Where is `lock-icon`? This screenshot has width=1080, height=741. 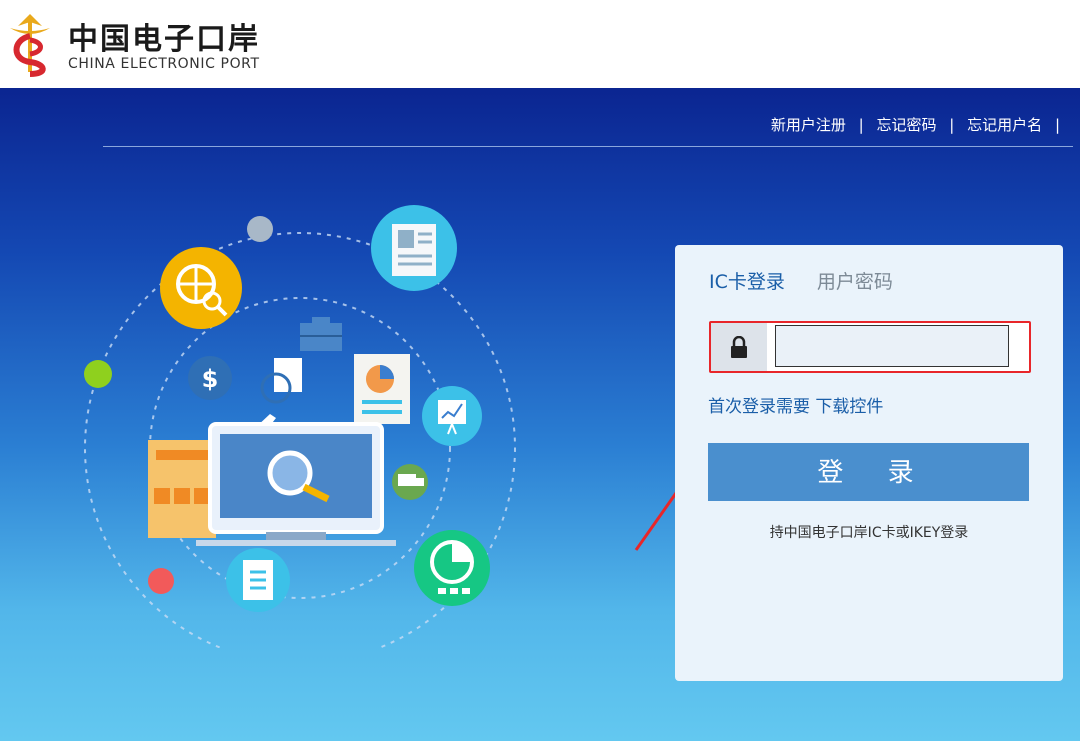
lock-icon is located at coordinates (739, 347).